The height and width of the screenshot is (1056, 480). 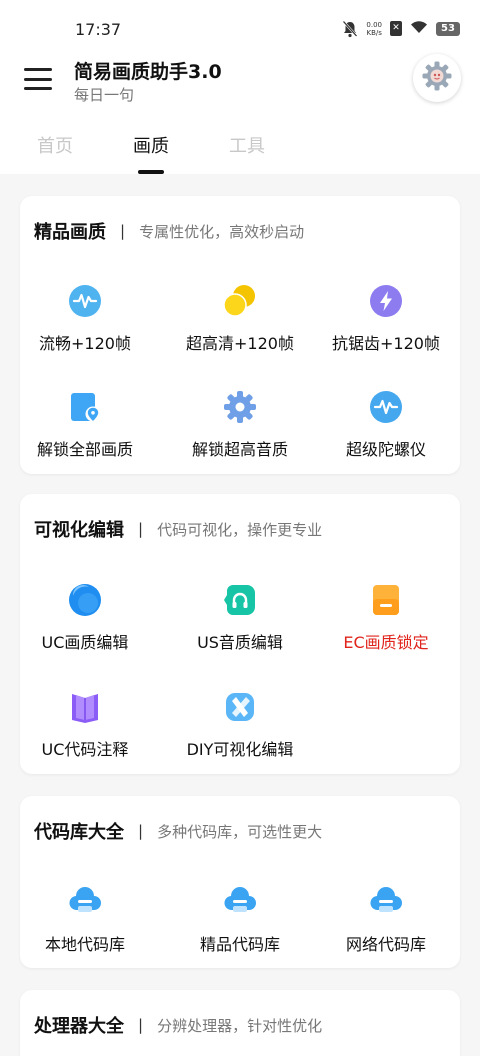 What do you see at coordinates (240, 85) in the screenshot?
I see `app-bar: 简易画质助手3.0 每日一句` at bounding box center [240, 85].